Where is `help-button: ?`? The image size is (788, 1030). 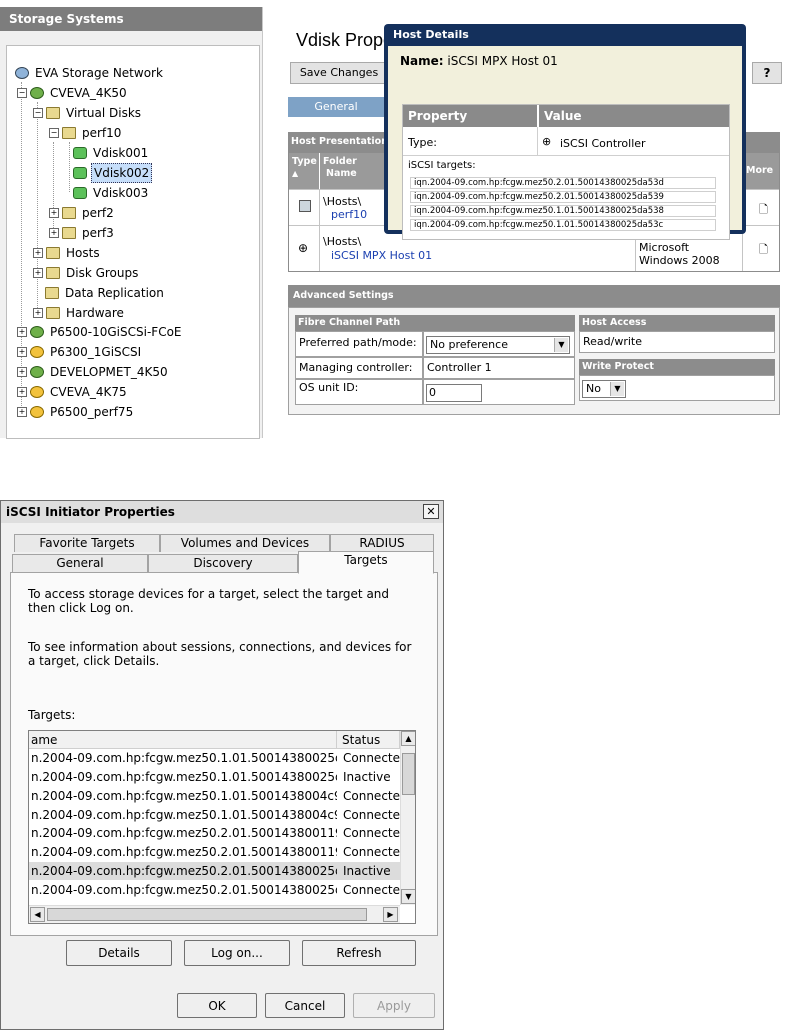
help-button: ? is located at coordinates (767, 73).